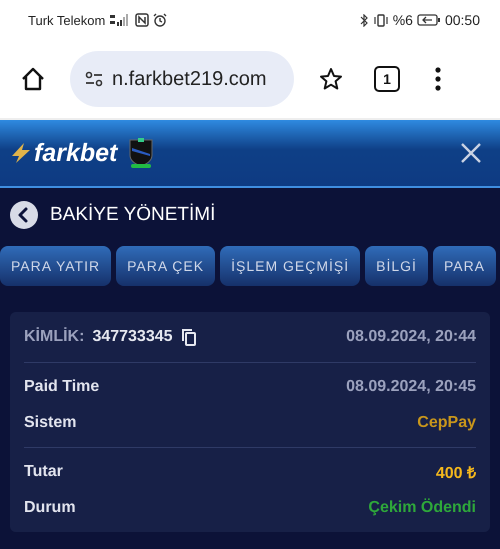 Image resolution: width=500 pixels, height=549 pixels. What do you see at coordinates (50, 508) in the screenshot?
I see `field-label: Durum` at bounding box center [50, 508].